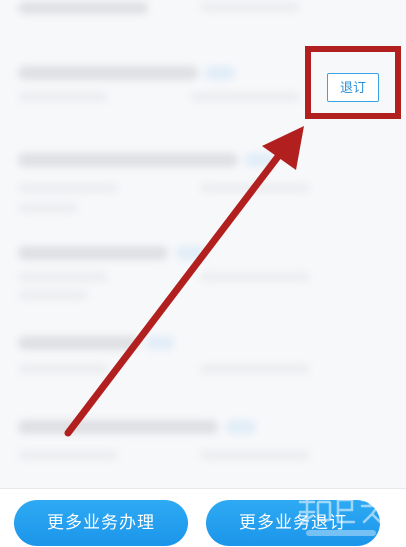 The height and width of the screenshot is (547, 406). Describe the element at coordinates (101, 523) in the screenshot. I see `more-services-button: 更多业务办理` at that location.